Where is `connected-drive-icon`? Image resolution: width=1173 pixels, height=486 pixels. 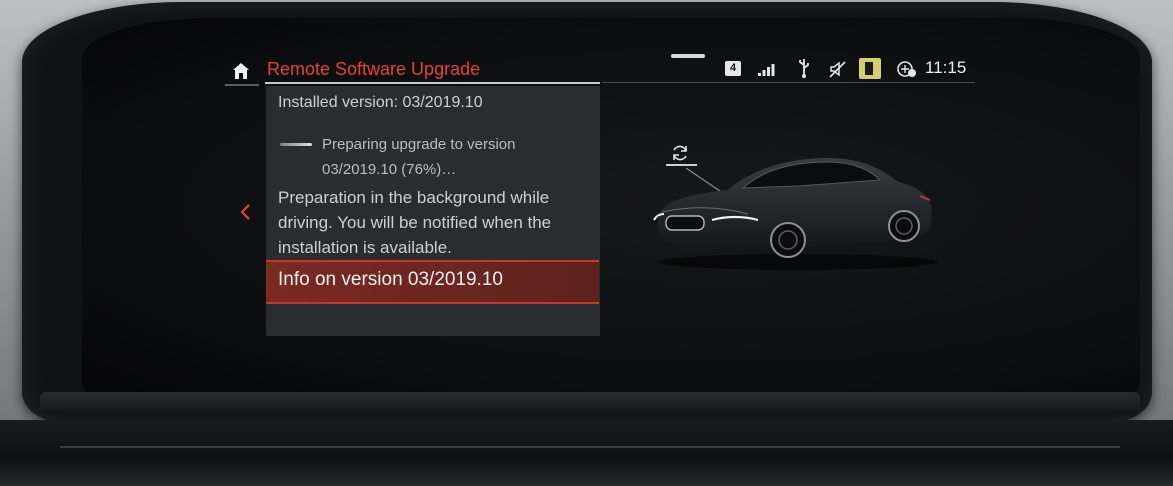 connected-drive-icon is located at coordinates (906, 69).